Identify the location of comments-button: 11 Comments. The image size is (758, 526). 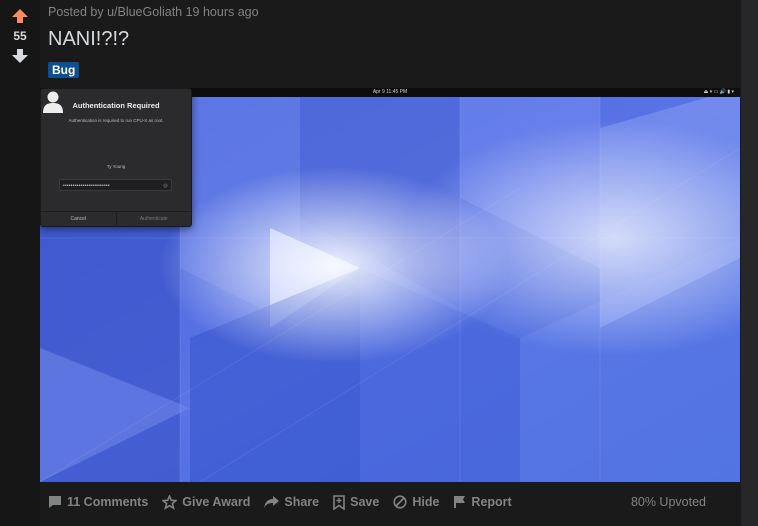
(98, 502).